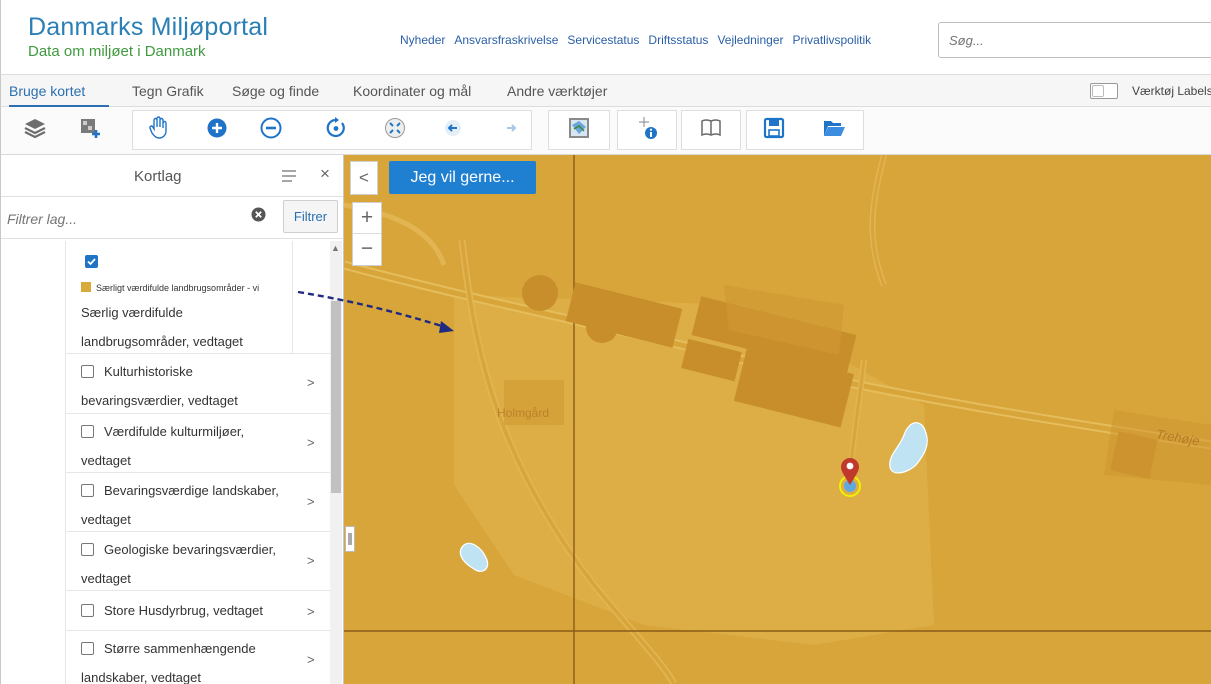  I want to click on full-extent-button, so click(395, 128).